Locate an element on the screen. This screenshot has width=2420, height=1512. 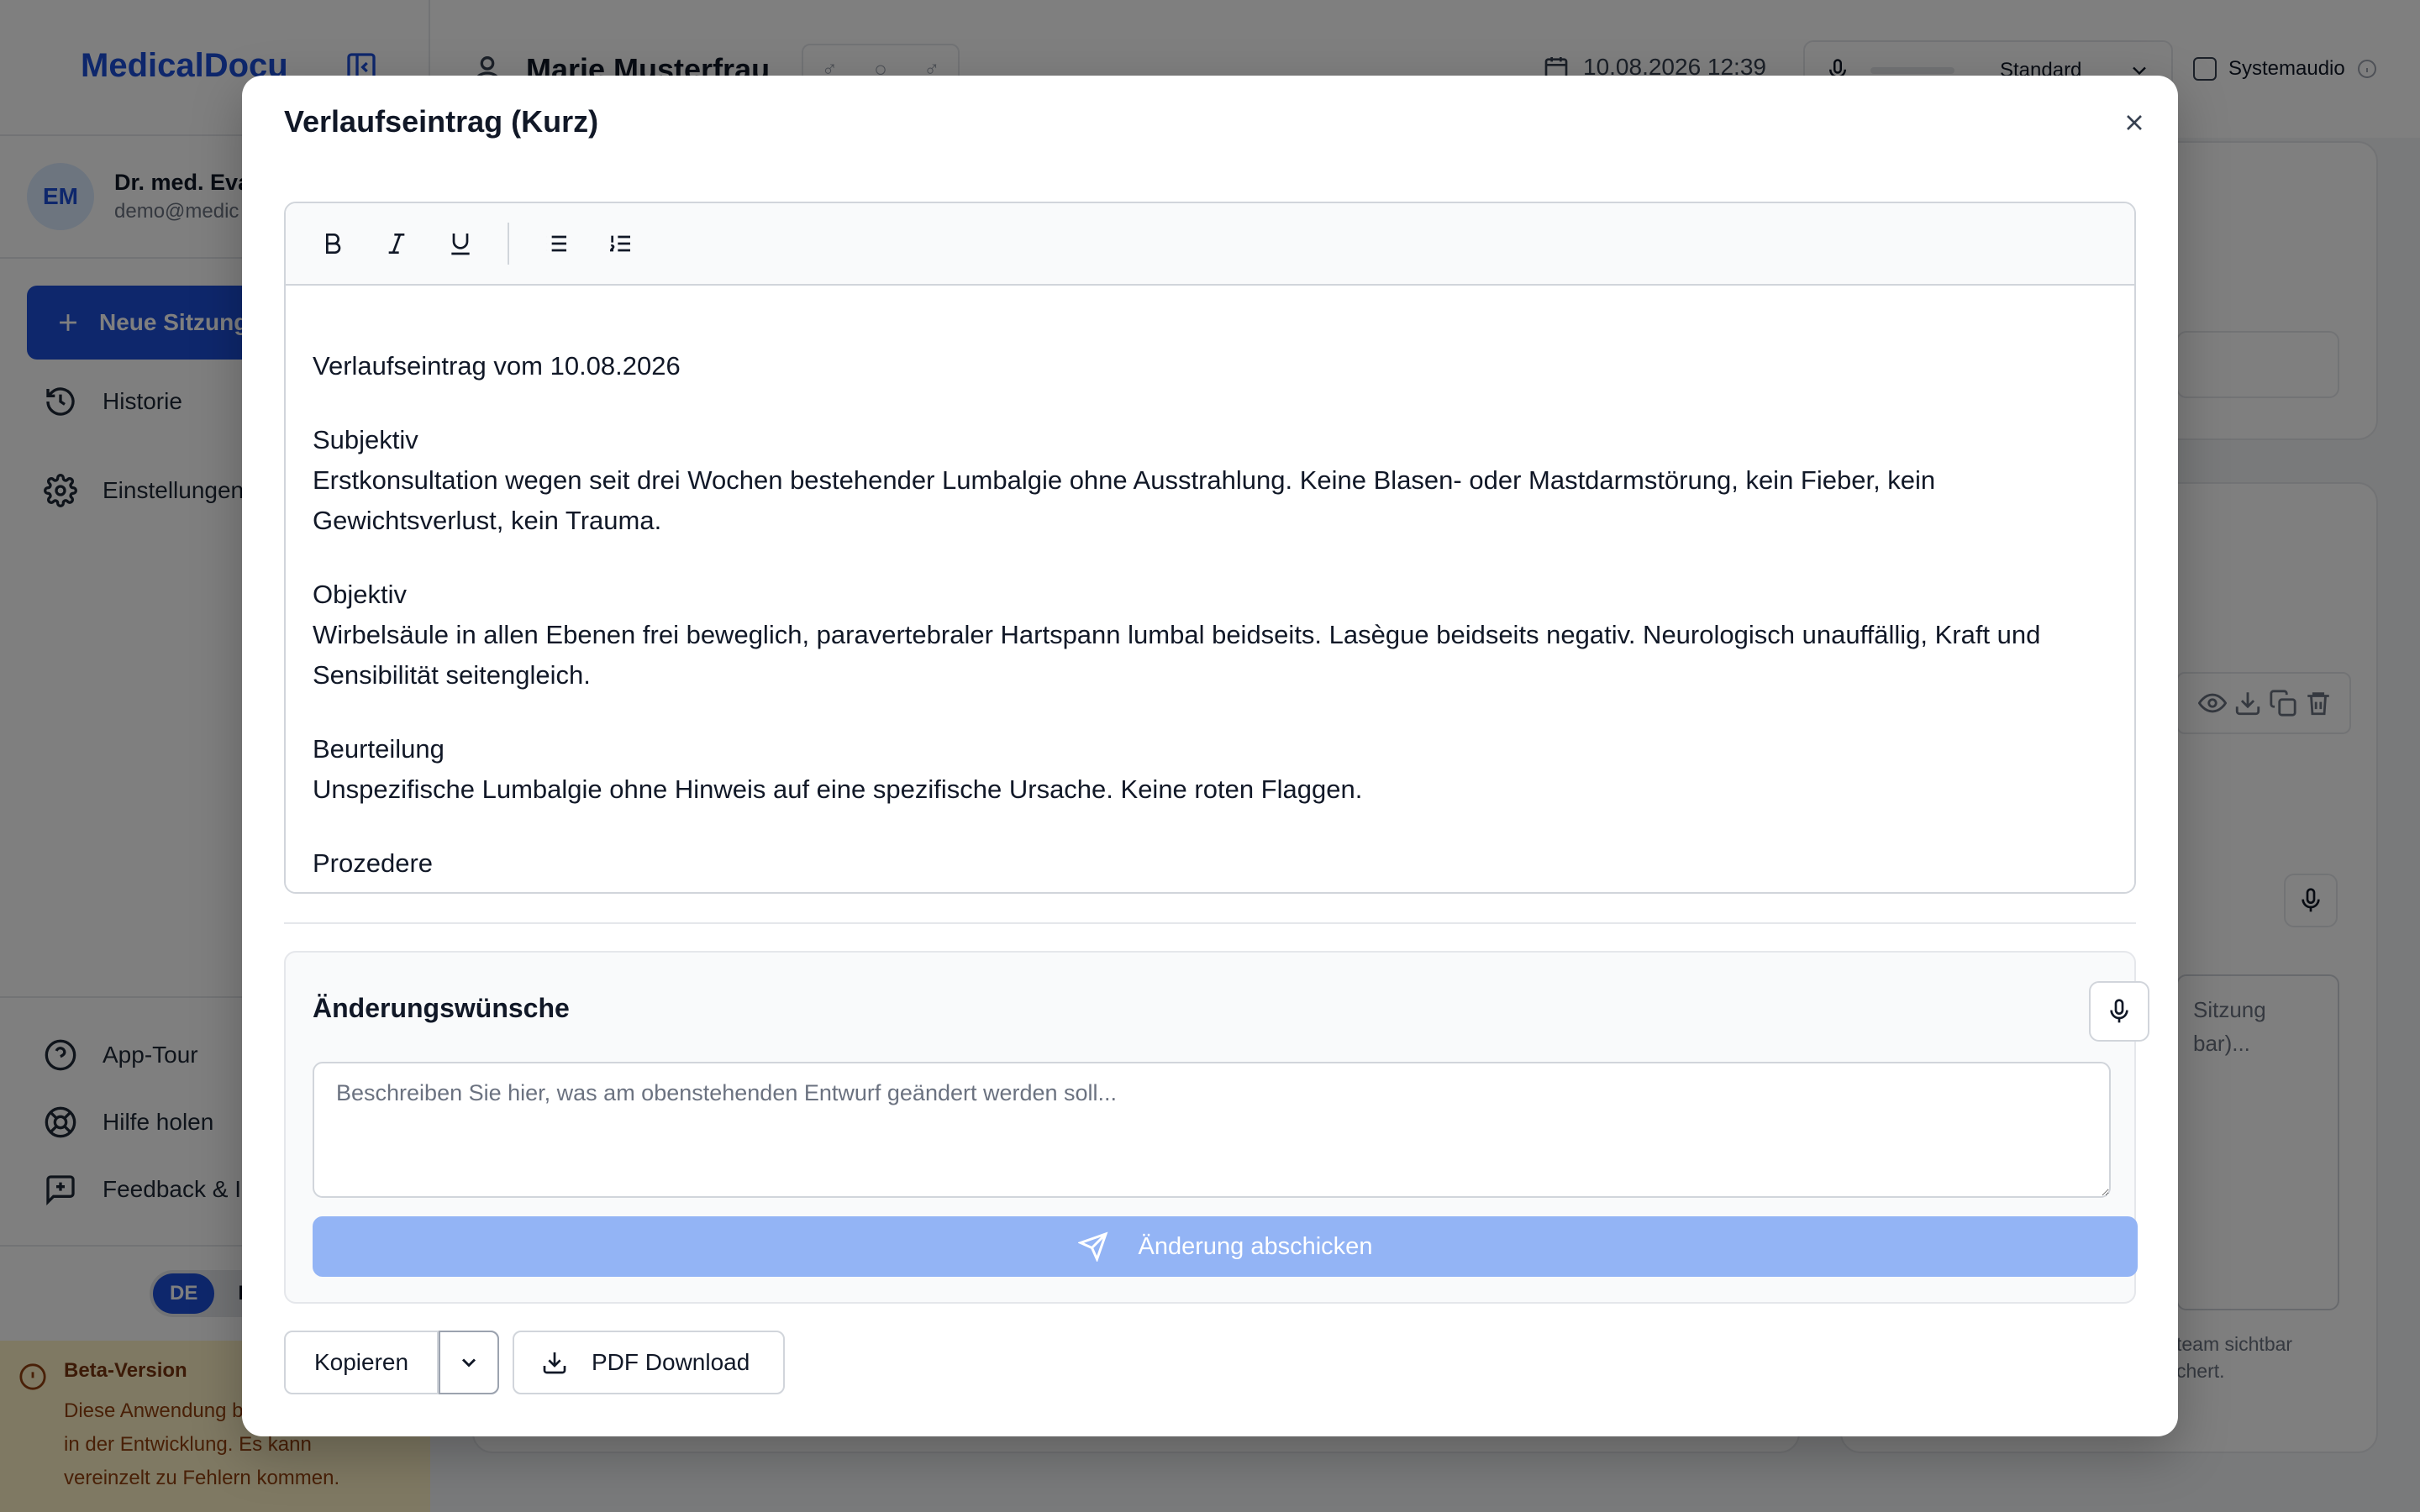
pdf-download-label: PDF Download is located at coordinates (671, 1362).